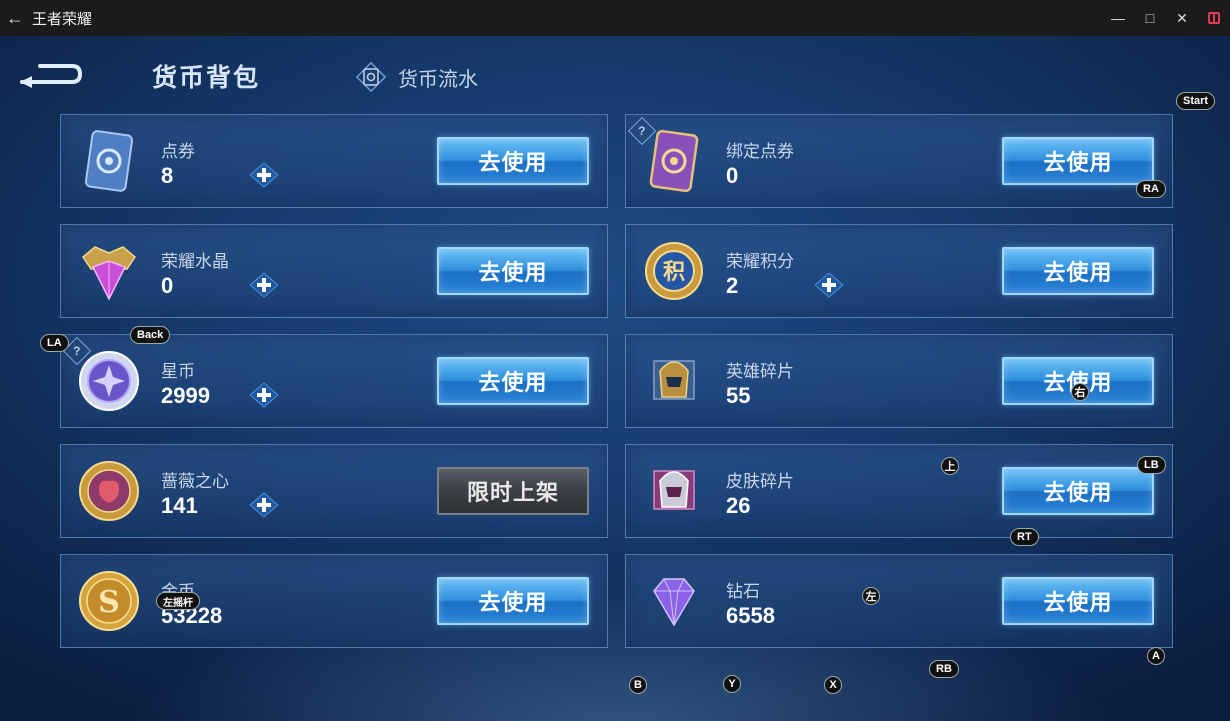 Image resolution: width=1230 pixels, height=721 pixels. Describe the element at coordinates (334, 381) in the screenshot. I see `currency-card-star-coin: ? 星币 2999 去使用` at that location.